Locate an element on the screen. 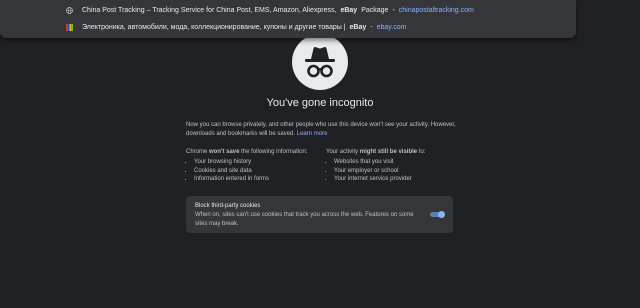 Image resolution: width=640 pixels, height=308 pixels. list-item: Information entered in forms is located at coordinates (257, 179).